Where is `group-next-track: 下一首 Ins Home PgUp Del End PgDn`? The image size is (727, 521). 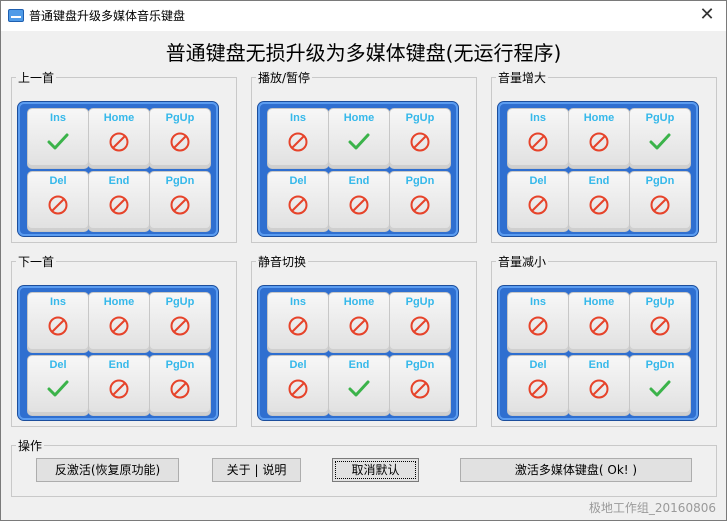
group-next-track: 下一首 Ins Home PgUp Del End PgDn is located at coordinates (124, 340).